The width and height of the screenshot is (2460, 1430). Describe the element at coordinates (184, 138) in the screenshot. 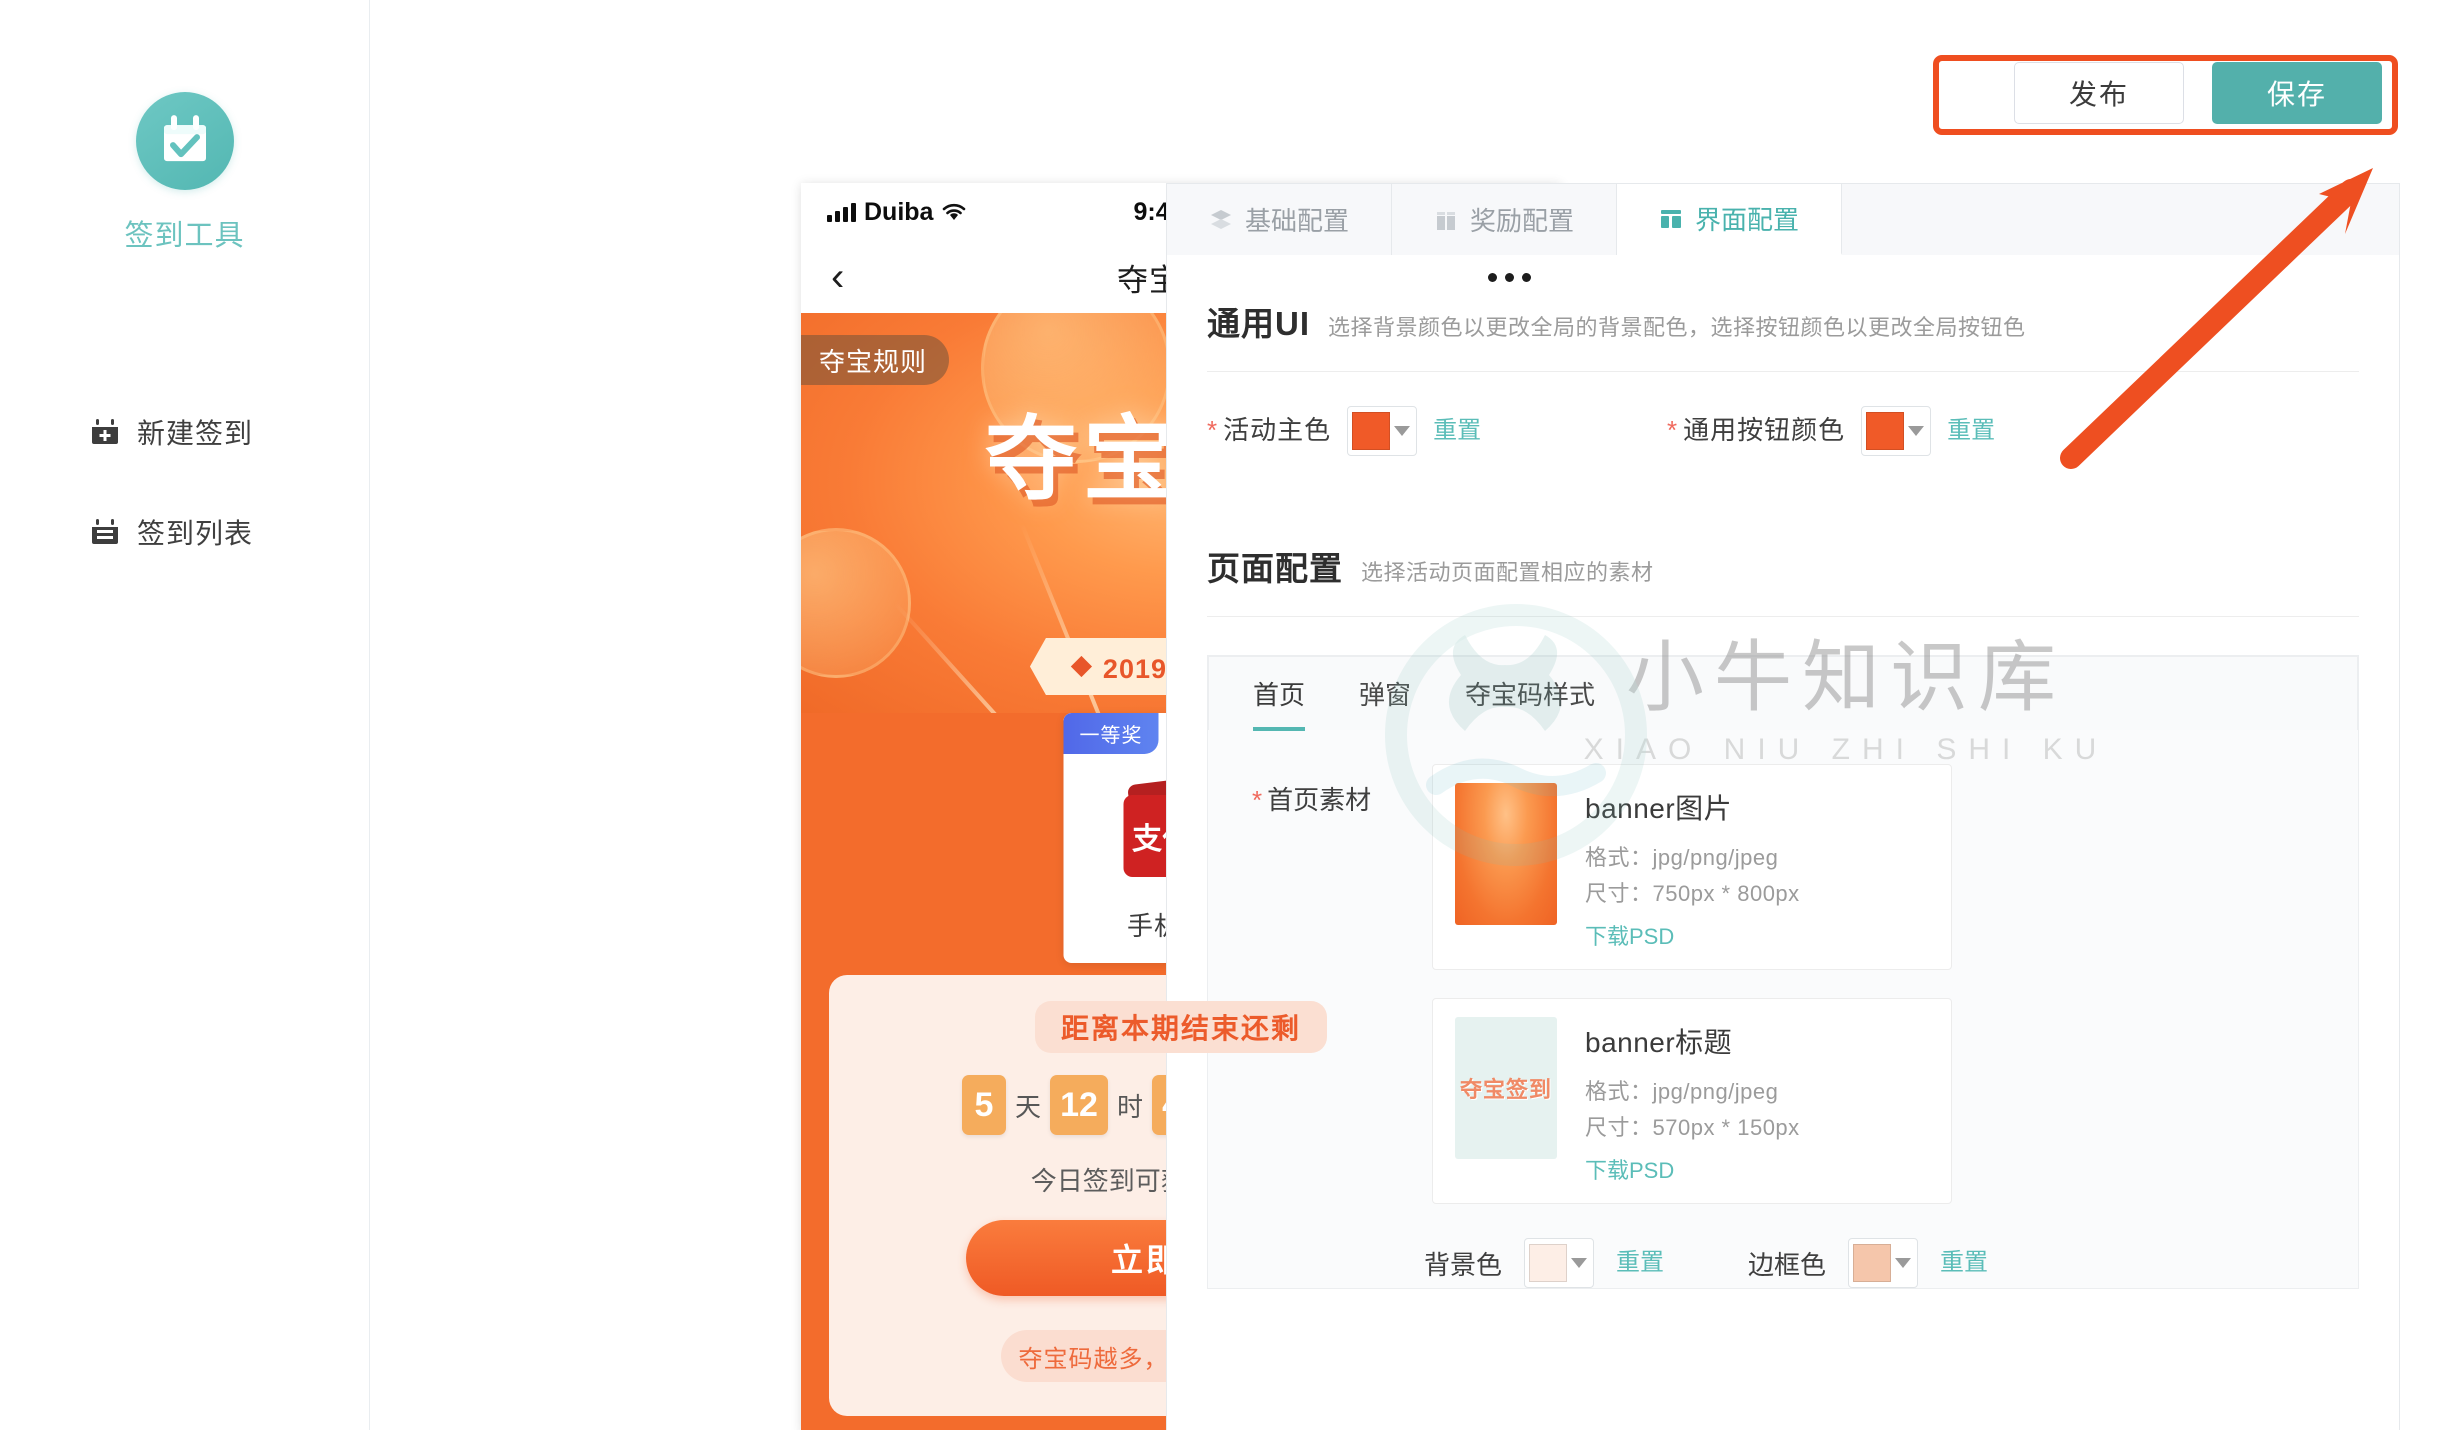

I see `calendar-check-glyph` at that location.